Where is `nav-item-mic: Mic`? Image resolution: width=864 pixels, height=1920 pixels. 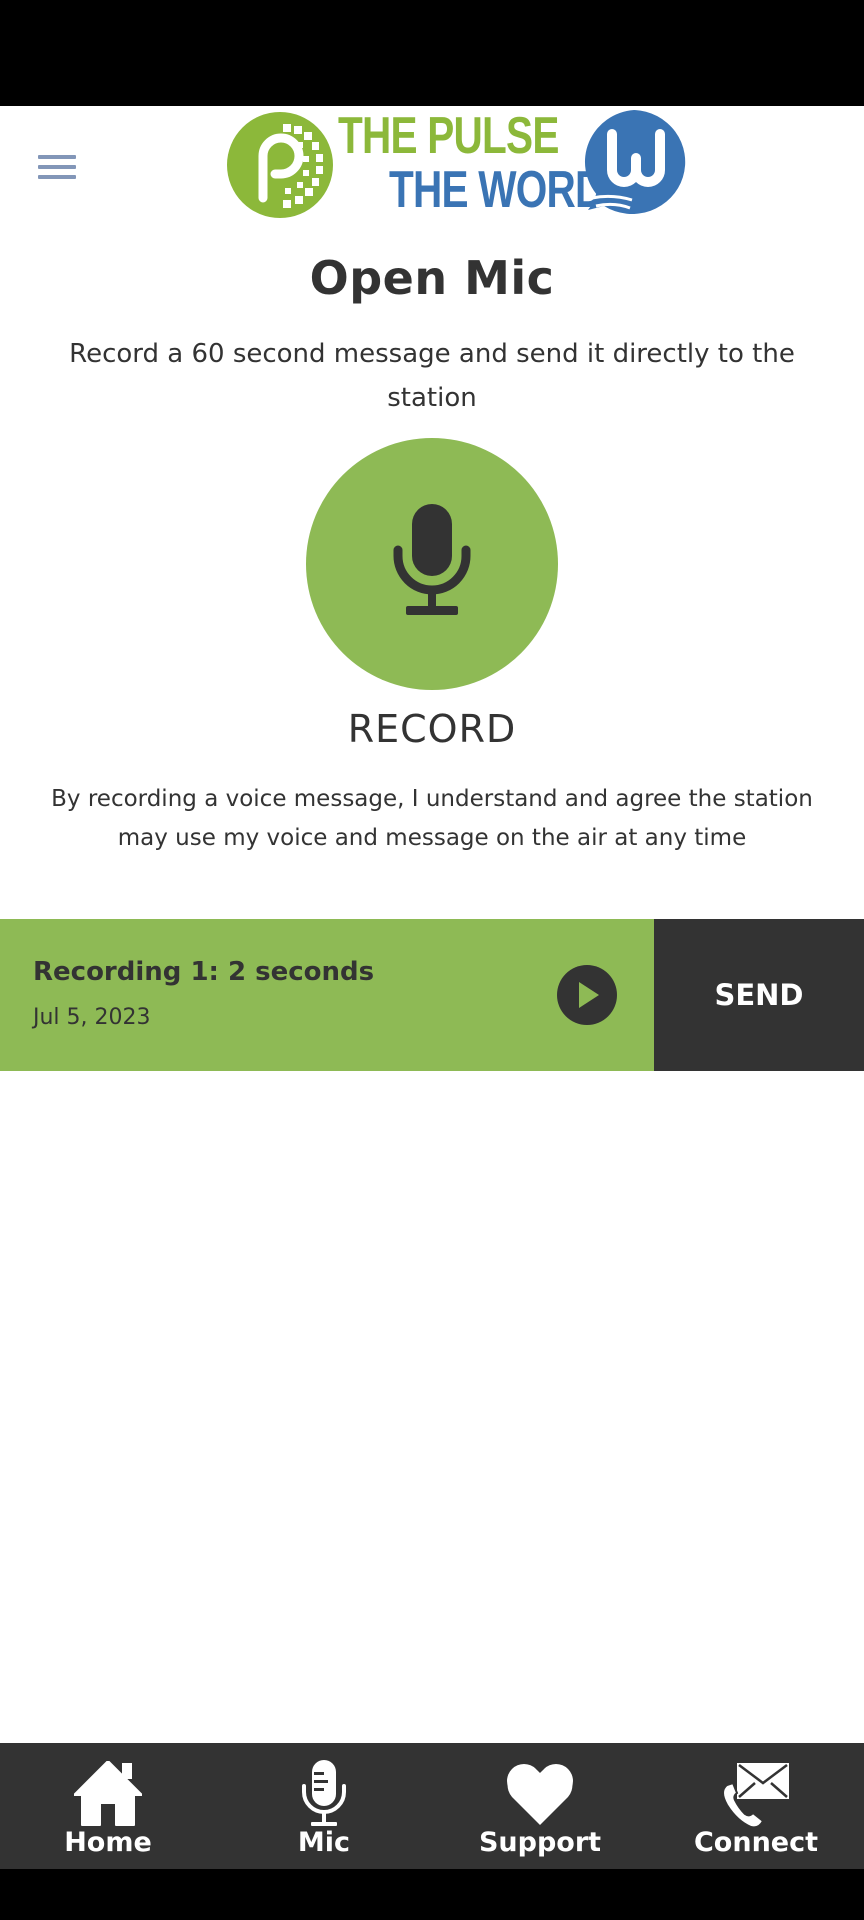
nav-item-mic: Mic is located at coordinates (324, 1806).